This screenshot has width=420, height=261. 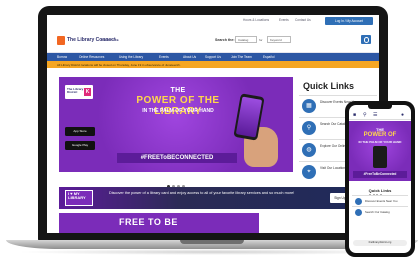 What do you see at coordinates (177, 158) in the screenshot?
I see `hero-hashtag: #FREEToBECONNECTED` at bounding box center [177, 158].